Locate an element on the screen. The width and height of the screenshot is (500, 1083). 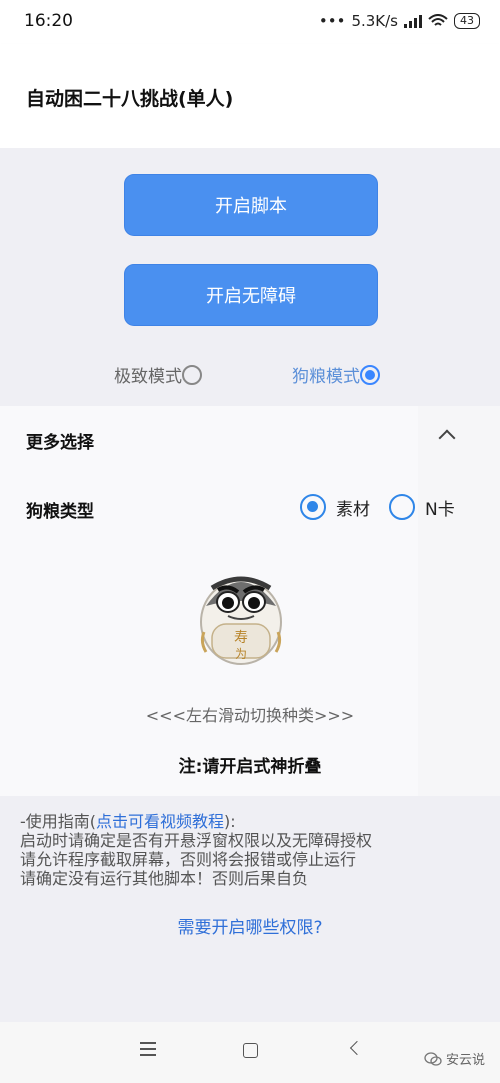
page-title: 自动困二十八挑战(单人) is located at coordinates (130, 99).